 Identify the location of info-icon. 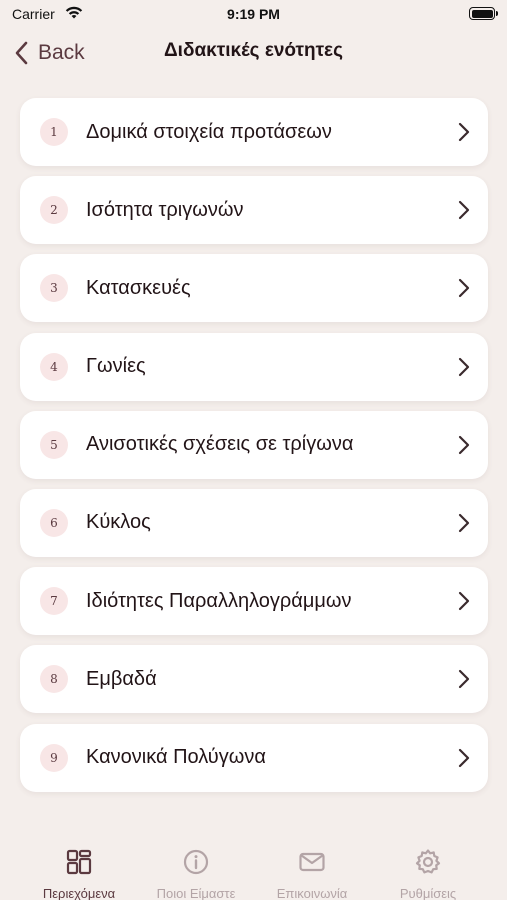
(196, 862).